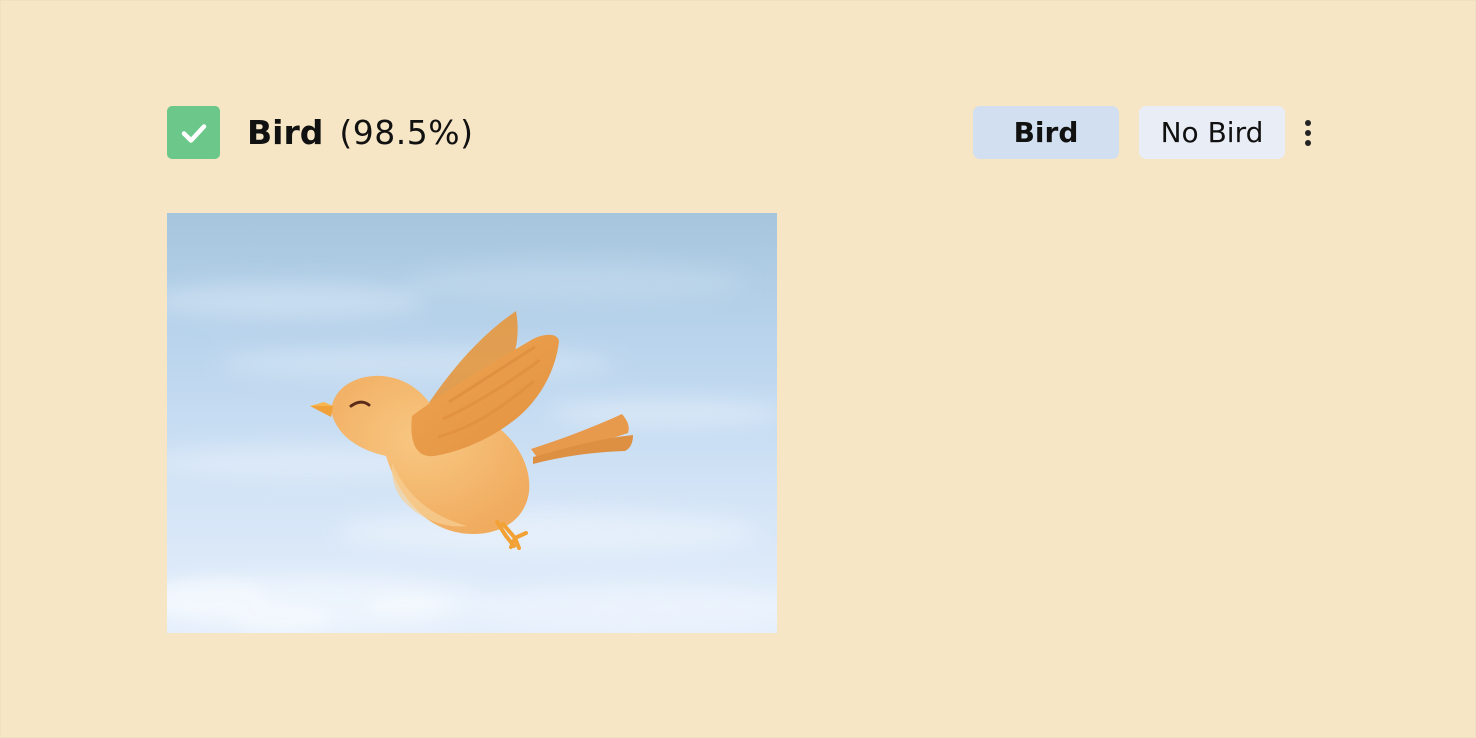  I want to click on more-vertical-icon, so click(1308, 123).